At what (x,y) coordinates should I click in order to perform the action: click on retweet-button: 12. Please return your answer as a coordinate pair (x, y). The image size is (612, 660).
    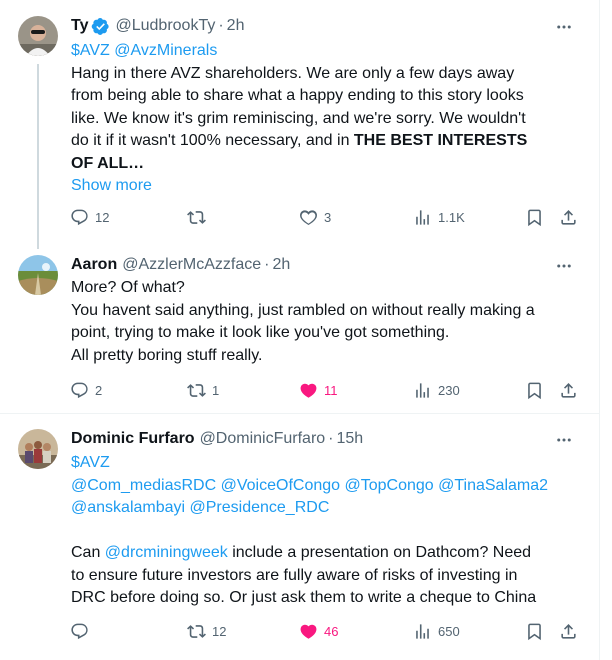
    Looking at the image, I should click on (206, 631).